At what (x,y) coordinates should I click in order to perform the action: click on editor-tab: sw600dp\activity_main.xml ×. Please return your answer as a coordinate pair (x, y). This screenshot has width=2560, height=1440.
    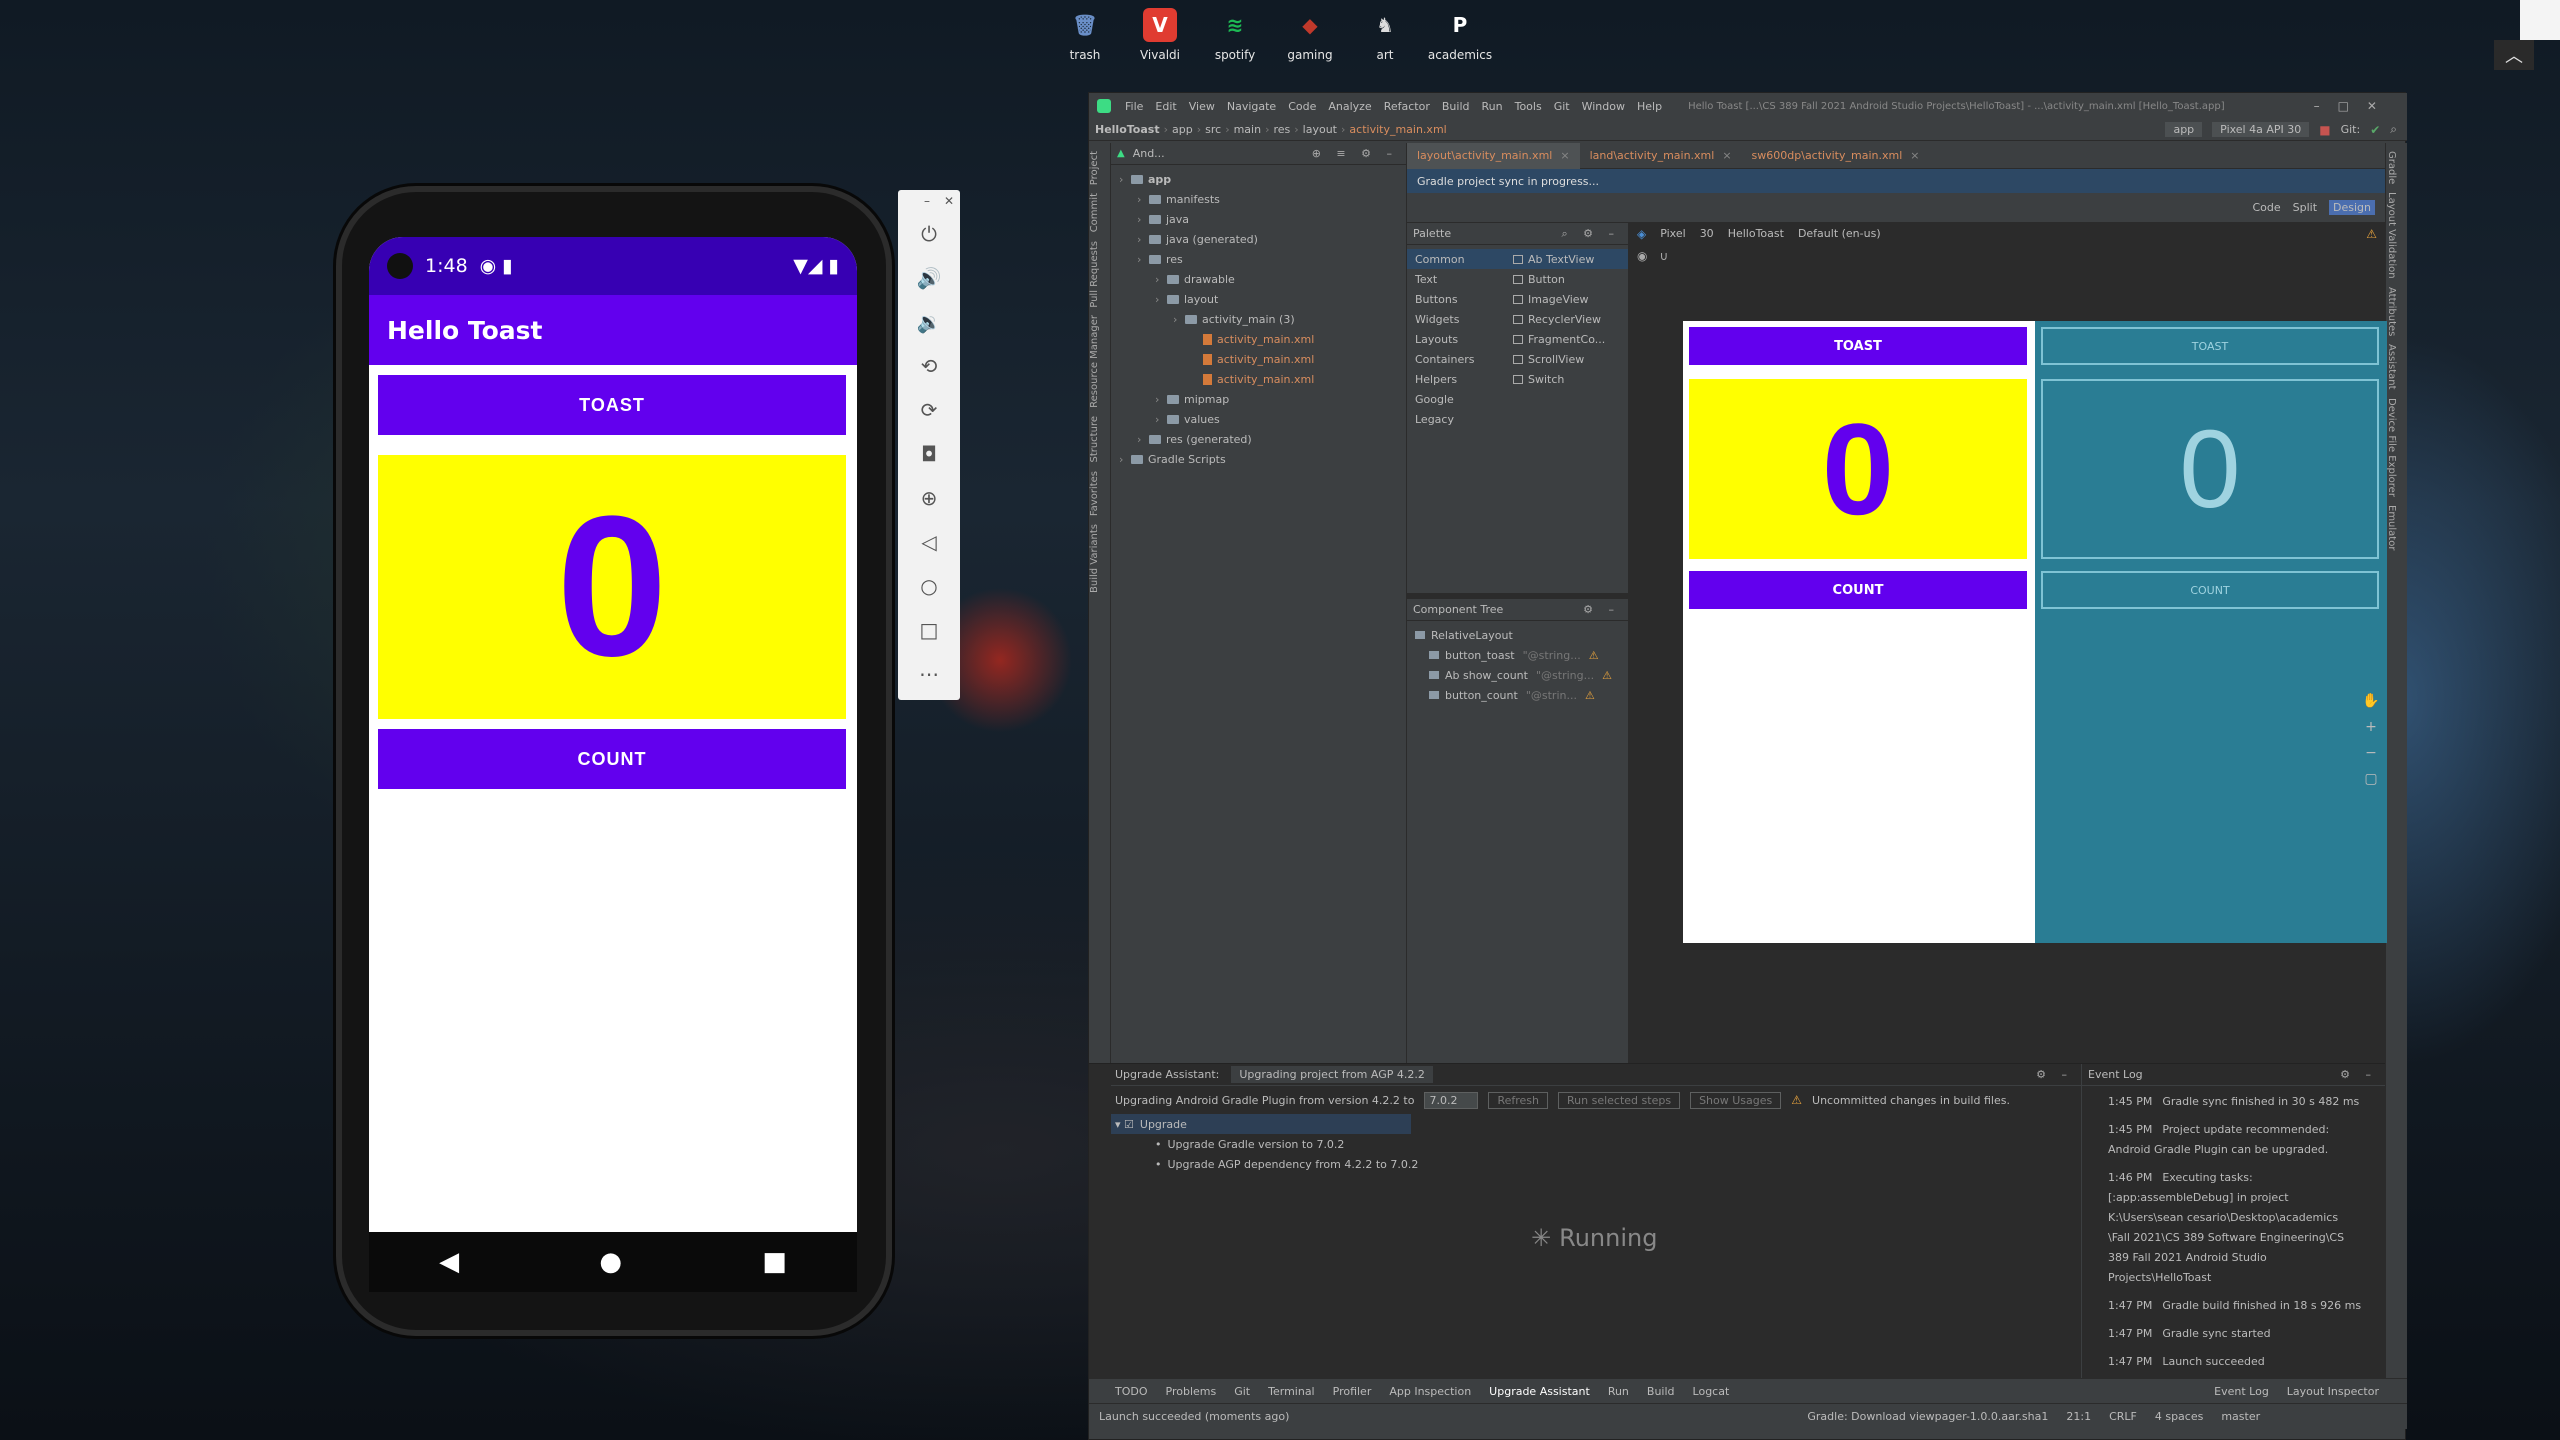
    Looking at the image, I should click on (1836, 156).